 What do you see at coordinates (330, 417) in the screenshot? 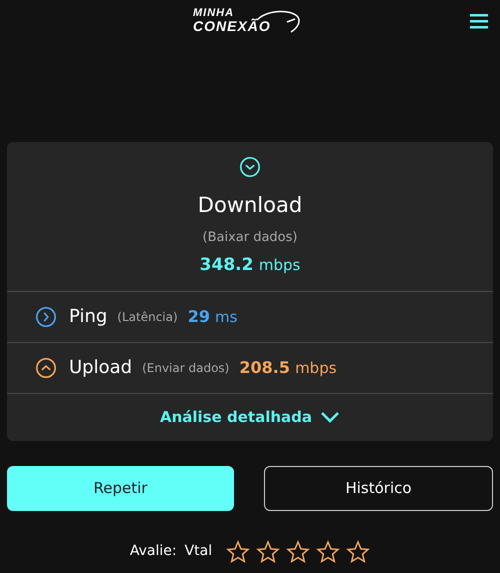
I see `chevron-down-icon` at bounding box center [330, 417].